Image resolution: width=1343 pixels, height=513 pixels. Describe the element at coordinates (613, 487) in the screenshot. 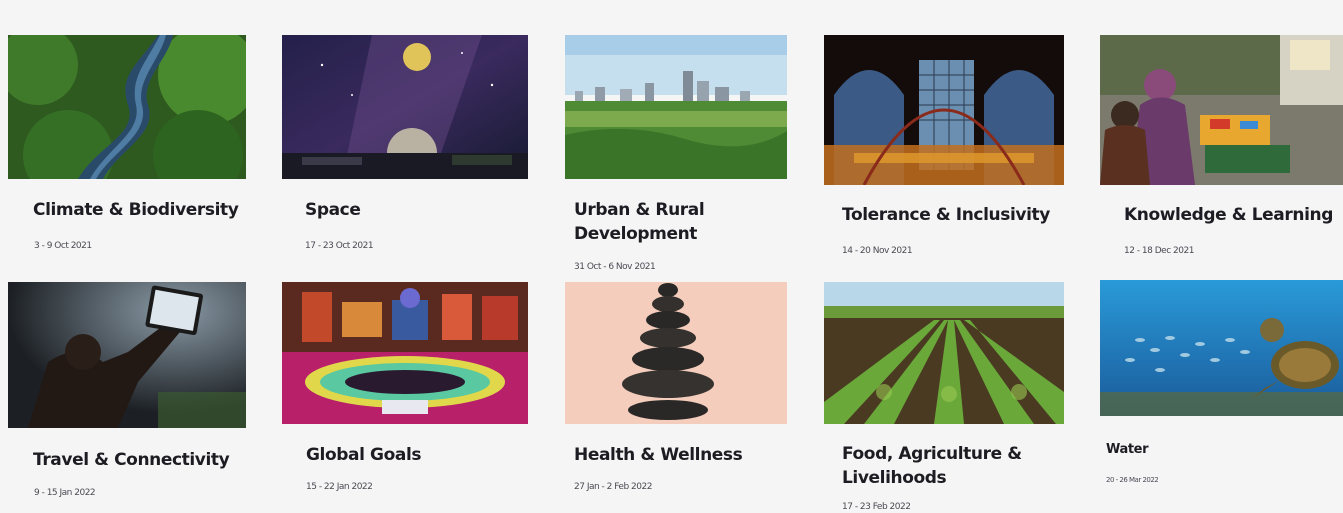

I see `theme-date: 27 Jan - 2 Feb 2022` at that location.